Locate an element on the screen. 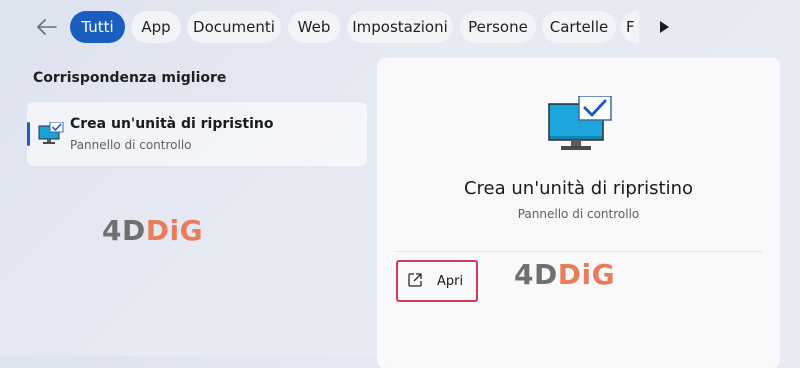  open-button-label: Apri is located at coordinates (450, 281).